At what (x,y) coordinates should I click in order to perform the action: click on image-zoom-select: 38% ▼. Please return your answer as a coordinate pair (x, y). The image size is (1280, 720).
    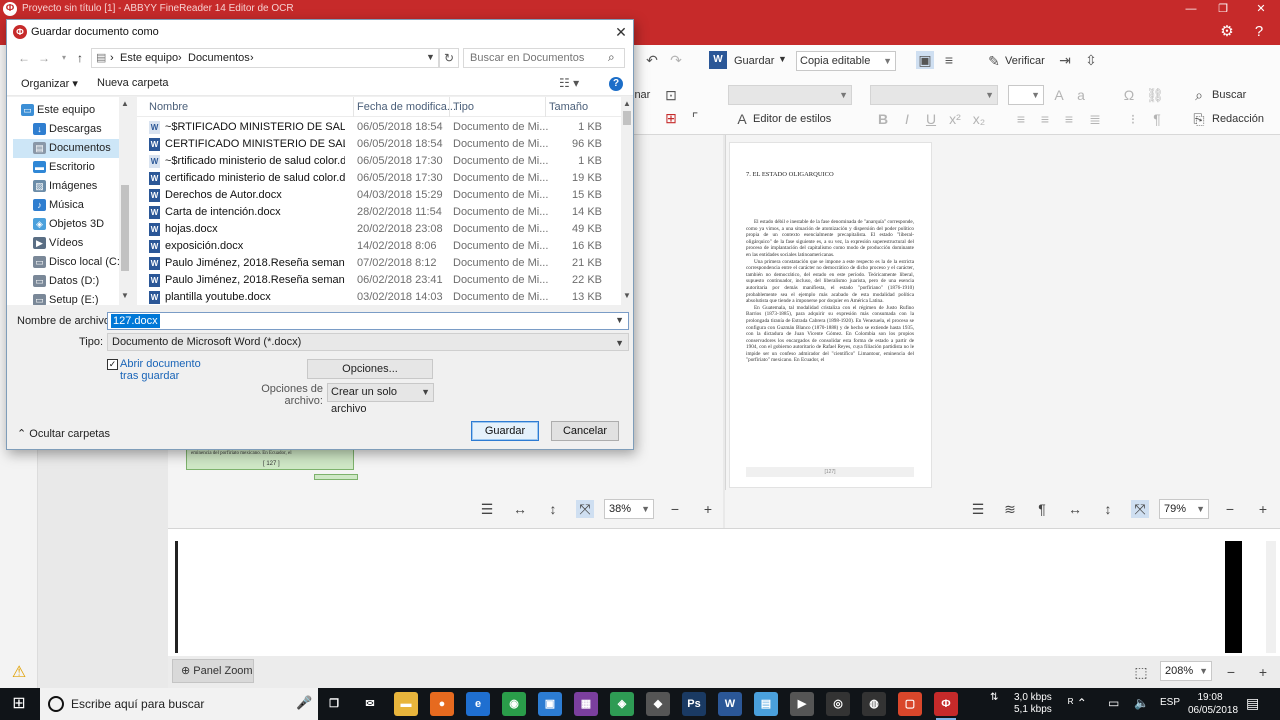
    Looking at the image, I should click on (629, 509).